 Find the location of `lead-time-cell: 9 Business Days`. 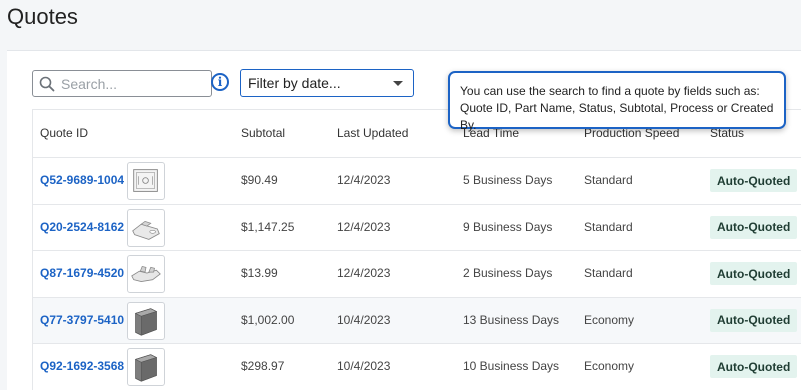

lead-time-cell: 9 Business Days is located at coordinates (508, 226).